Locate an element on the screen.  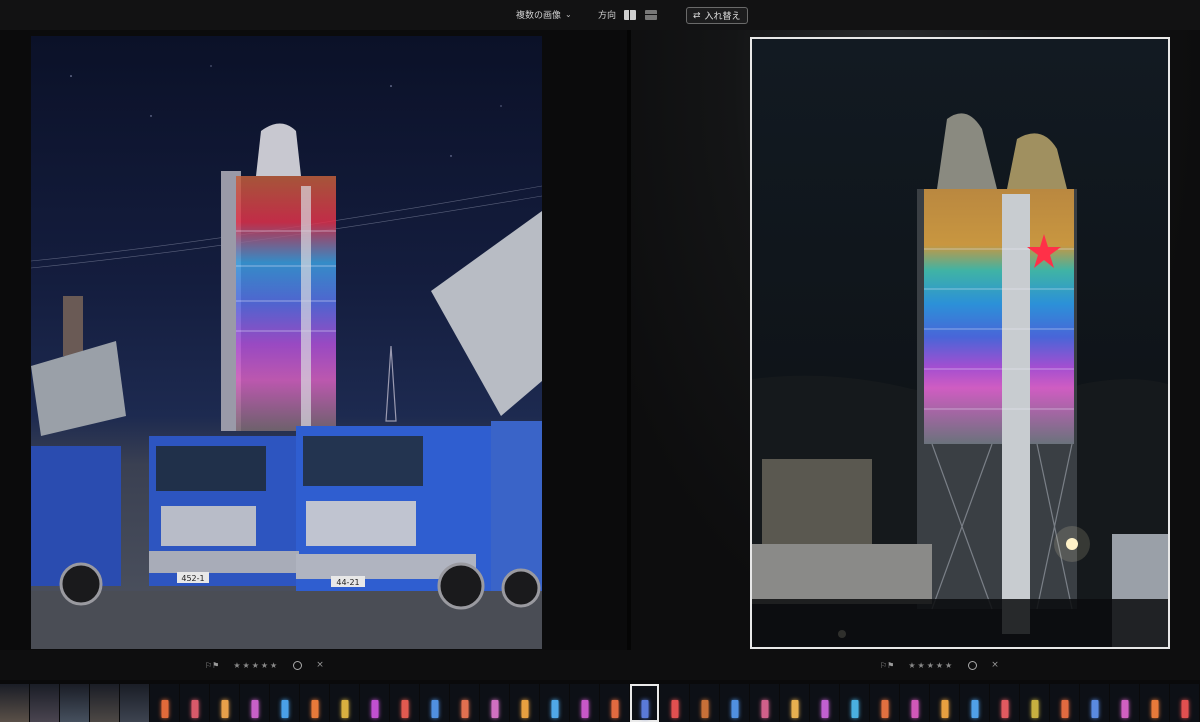
swap-icon: ⇄ is located at coordinates (697, 15).